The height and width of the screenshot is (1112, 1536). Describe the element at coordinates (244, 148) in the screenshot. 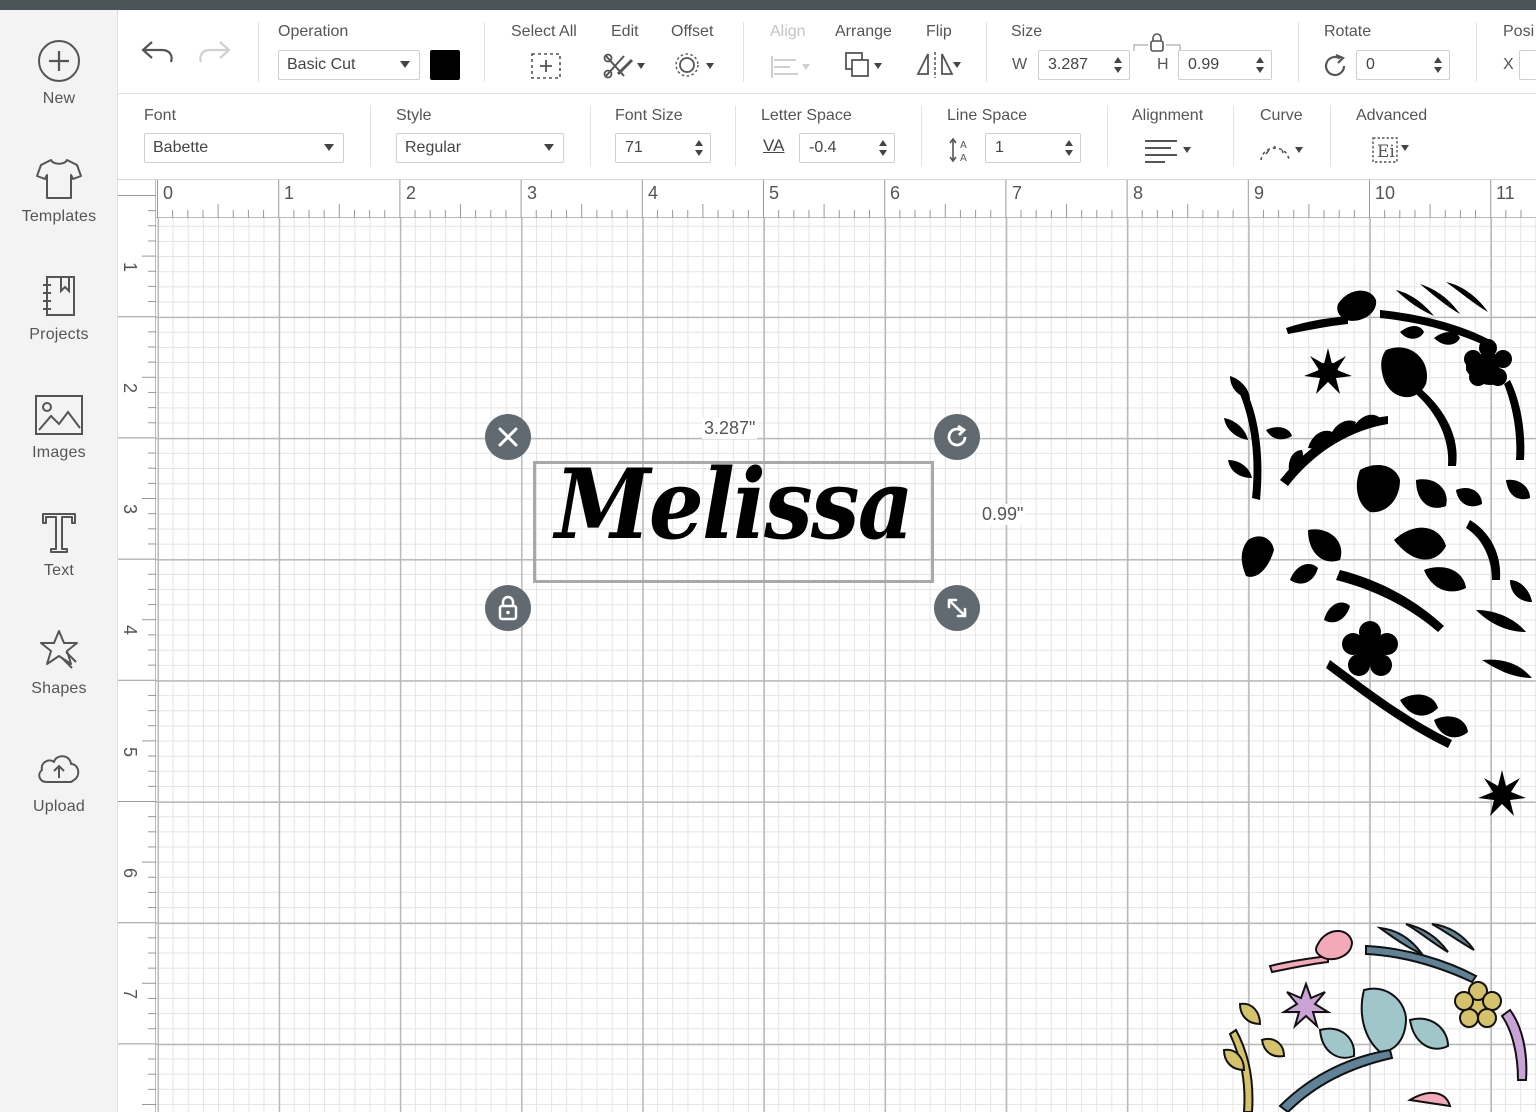

I see `font-select: Babette` at that location.